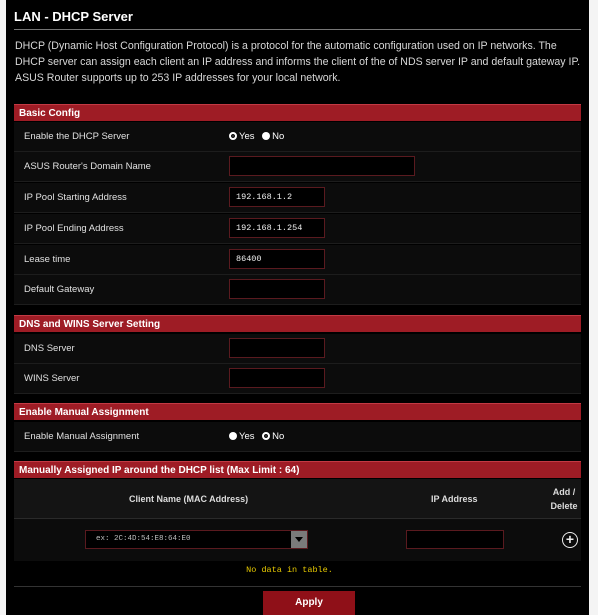 The image size is (598, 615). I want to click on apply-button: Apply, so click(309, 603).